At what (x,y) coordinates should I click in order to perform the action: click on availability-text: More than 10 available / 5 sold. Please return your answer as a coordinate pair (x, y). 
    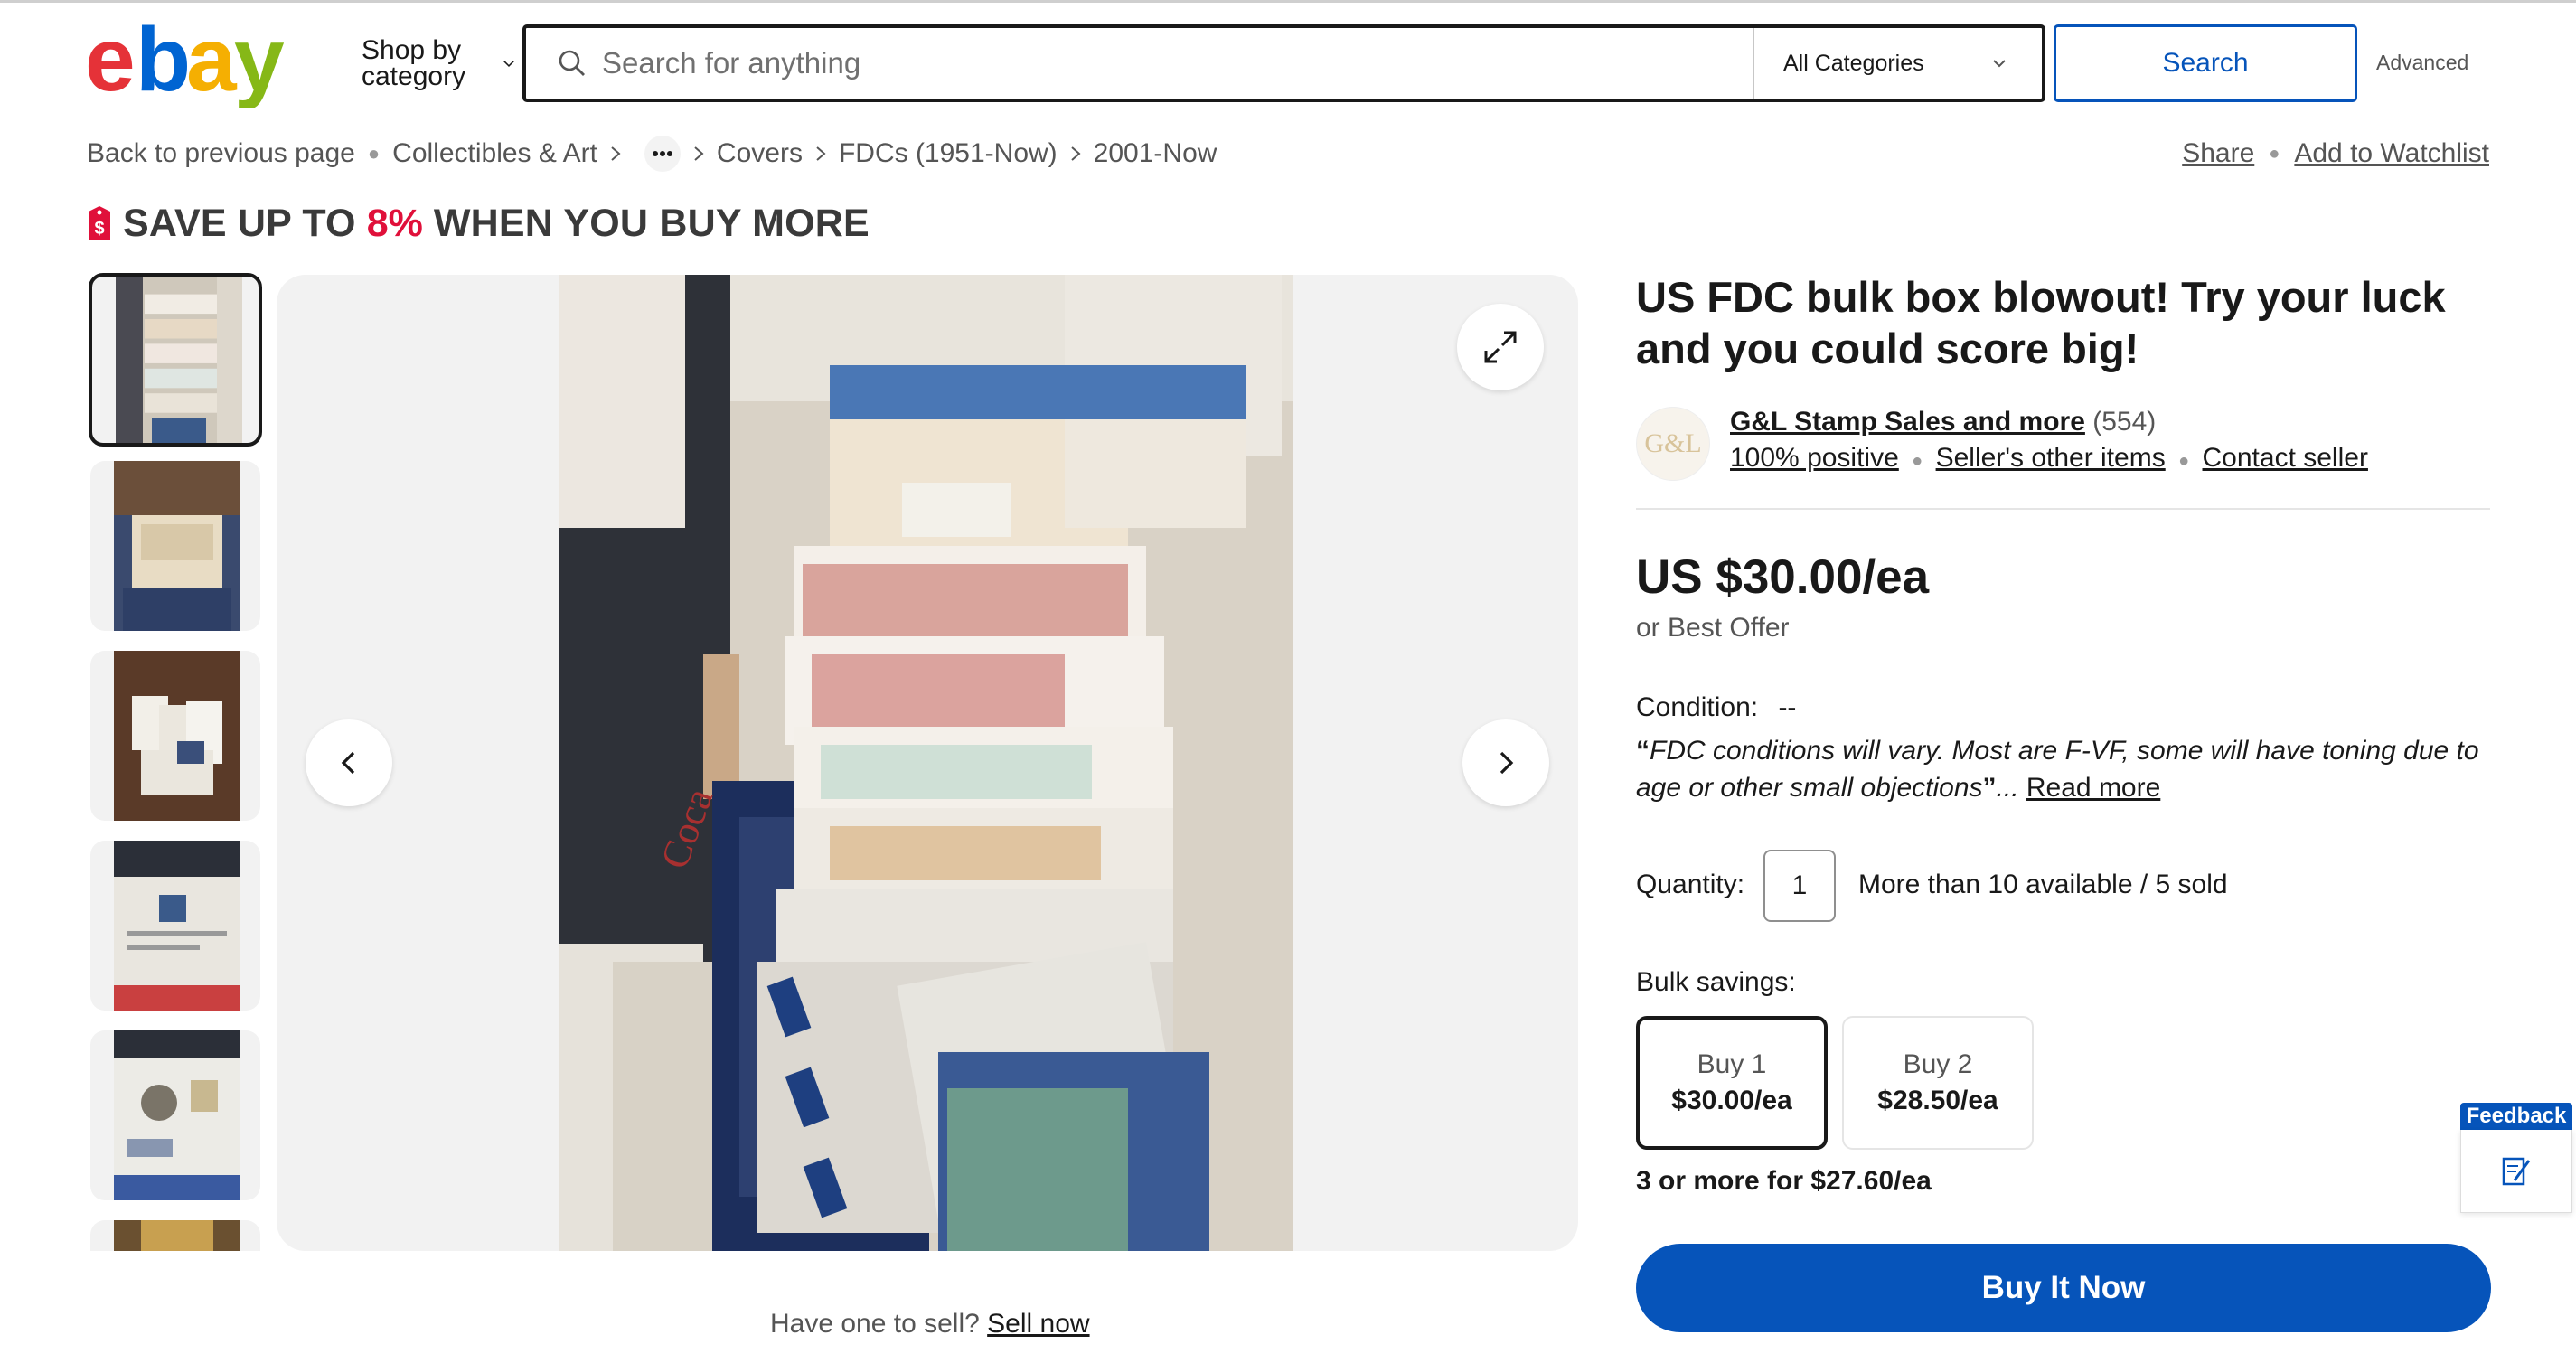
    Looking at the image, I should click on (2043, 884).